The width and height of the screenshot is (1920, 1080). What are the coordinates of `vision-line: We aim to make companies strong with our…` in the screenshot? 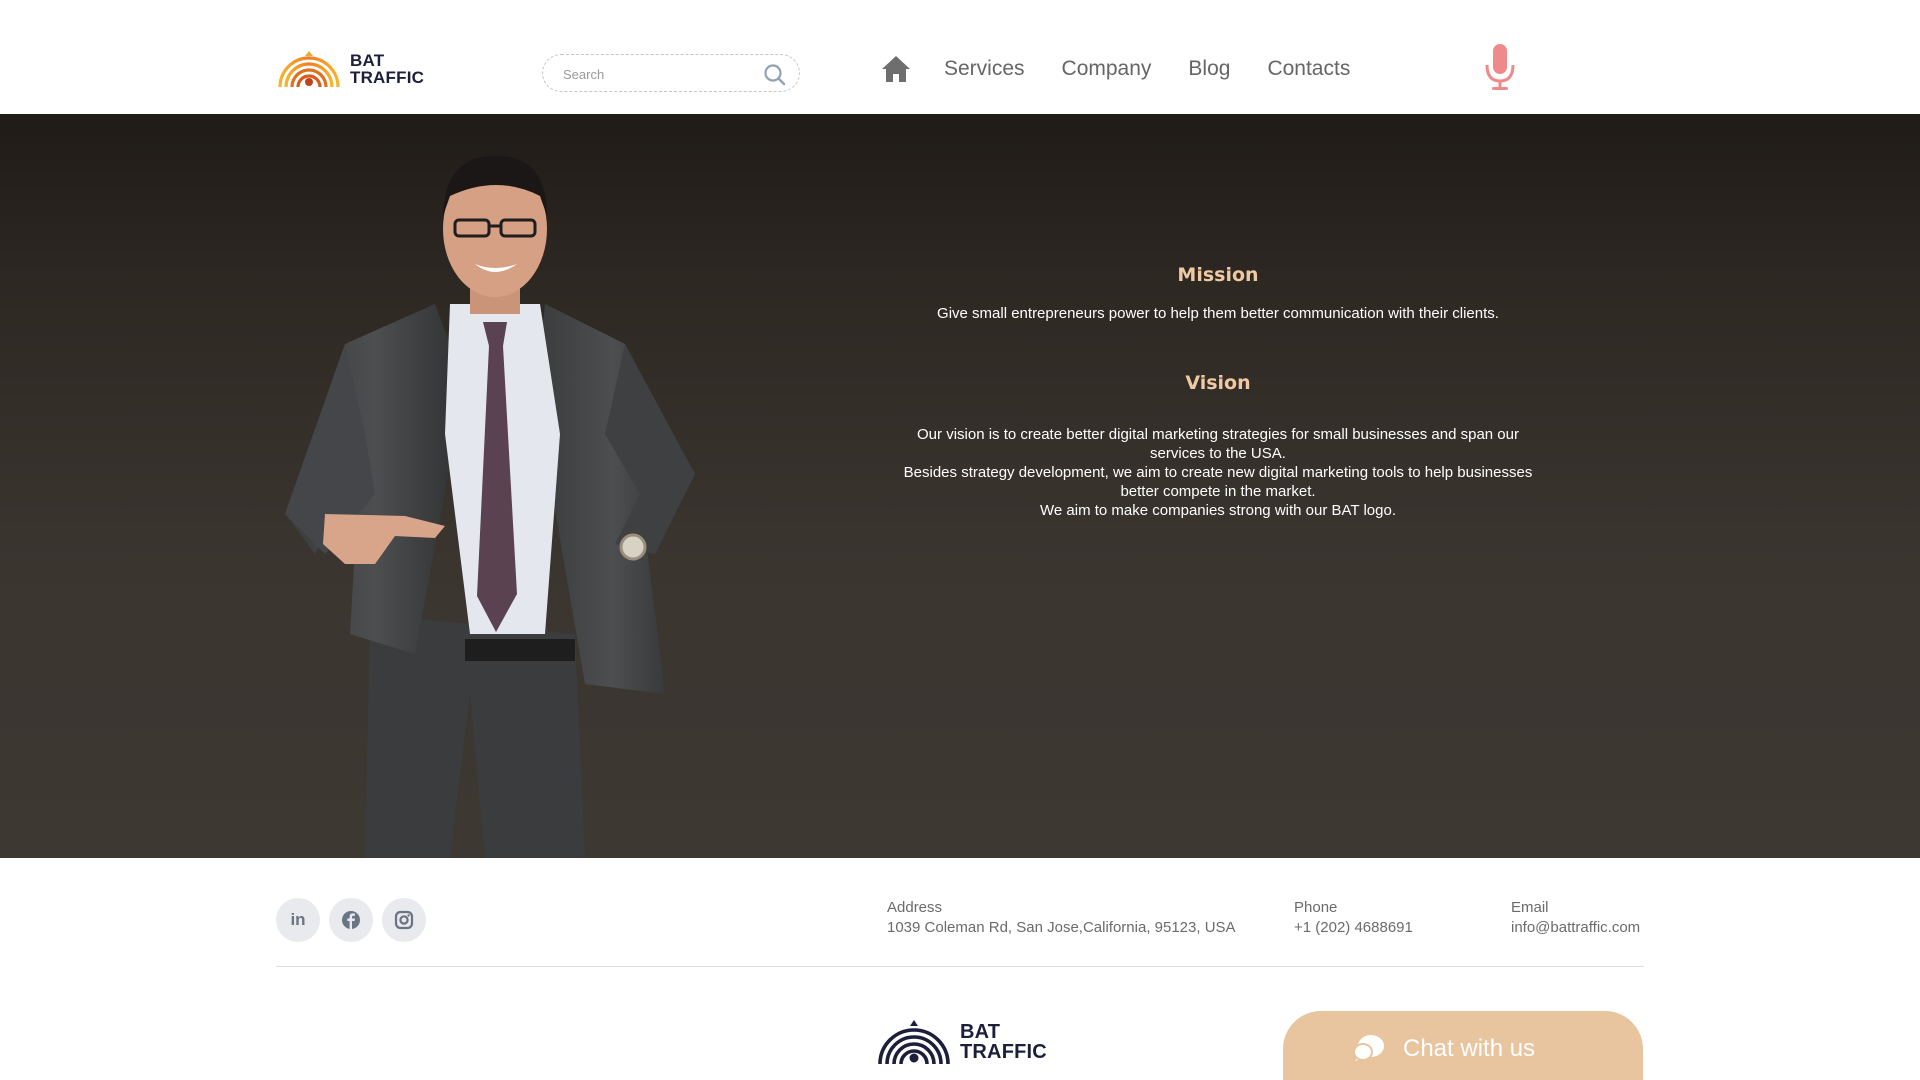 It's located at (1218, 510).